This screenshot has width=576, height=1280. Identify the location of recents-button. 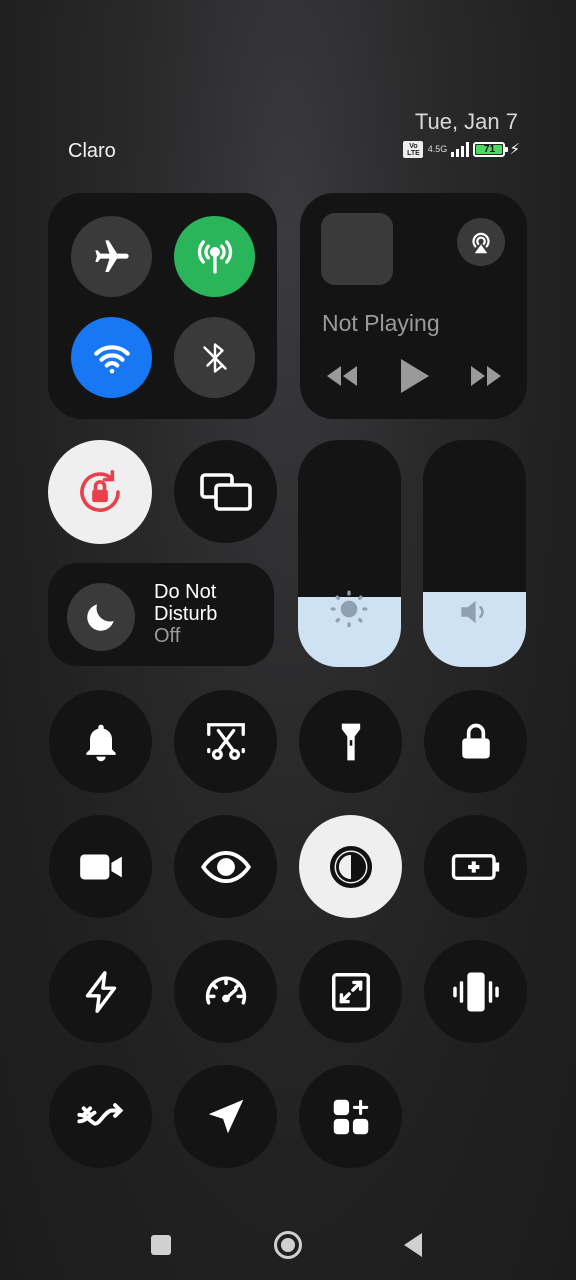
(161, 1245).